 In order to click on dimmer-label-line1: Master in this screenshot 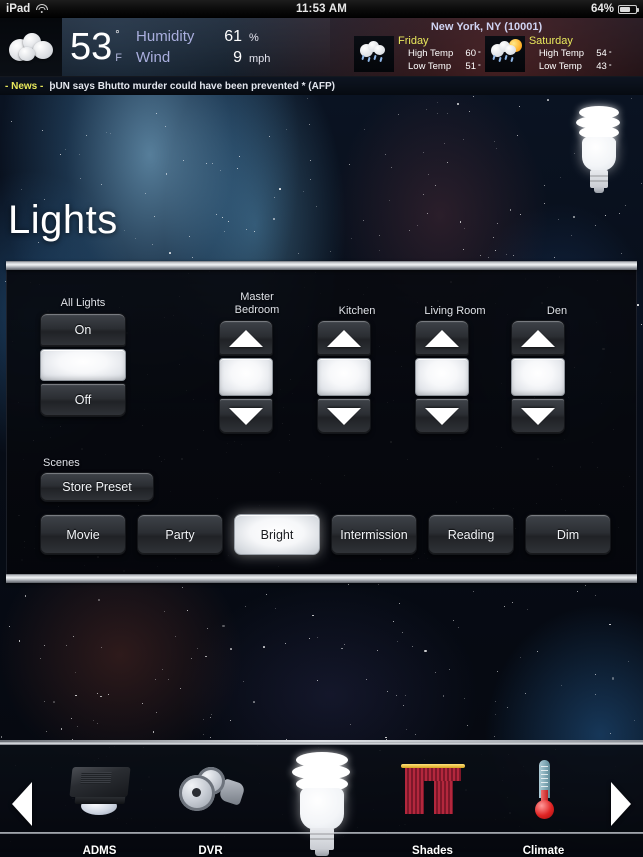, I will do `click(257, 297)`.